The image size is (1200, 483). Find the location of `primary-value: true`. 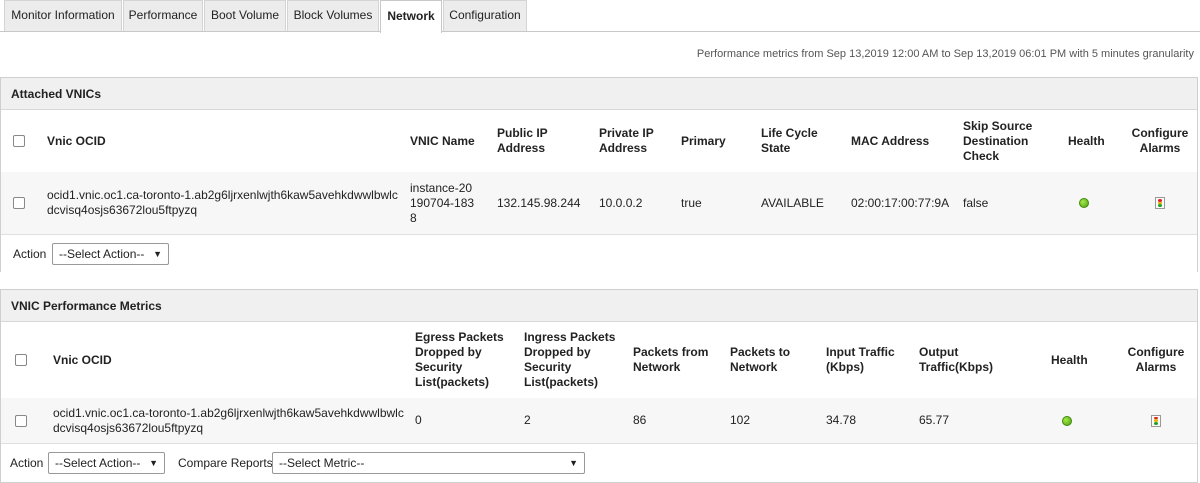

primary-value: true is located at coordinates (691, 202).